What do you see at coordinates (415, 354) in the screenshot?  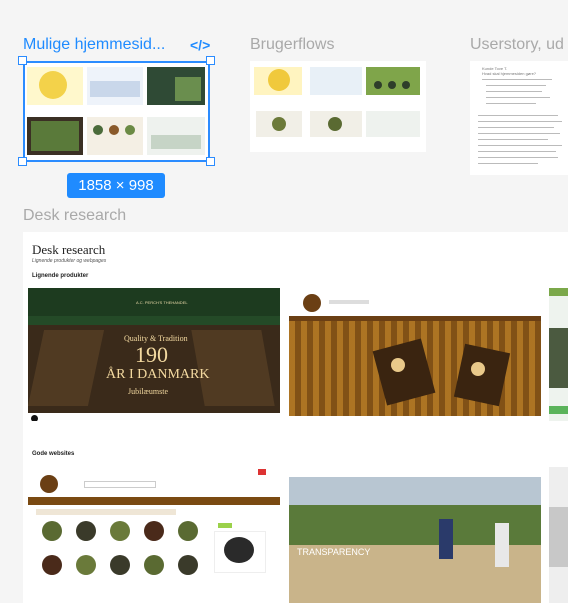 I see `screenshot-tea-shop` at bounding box center [415, 354].